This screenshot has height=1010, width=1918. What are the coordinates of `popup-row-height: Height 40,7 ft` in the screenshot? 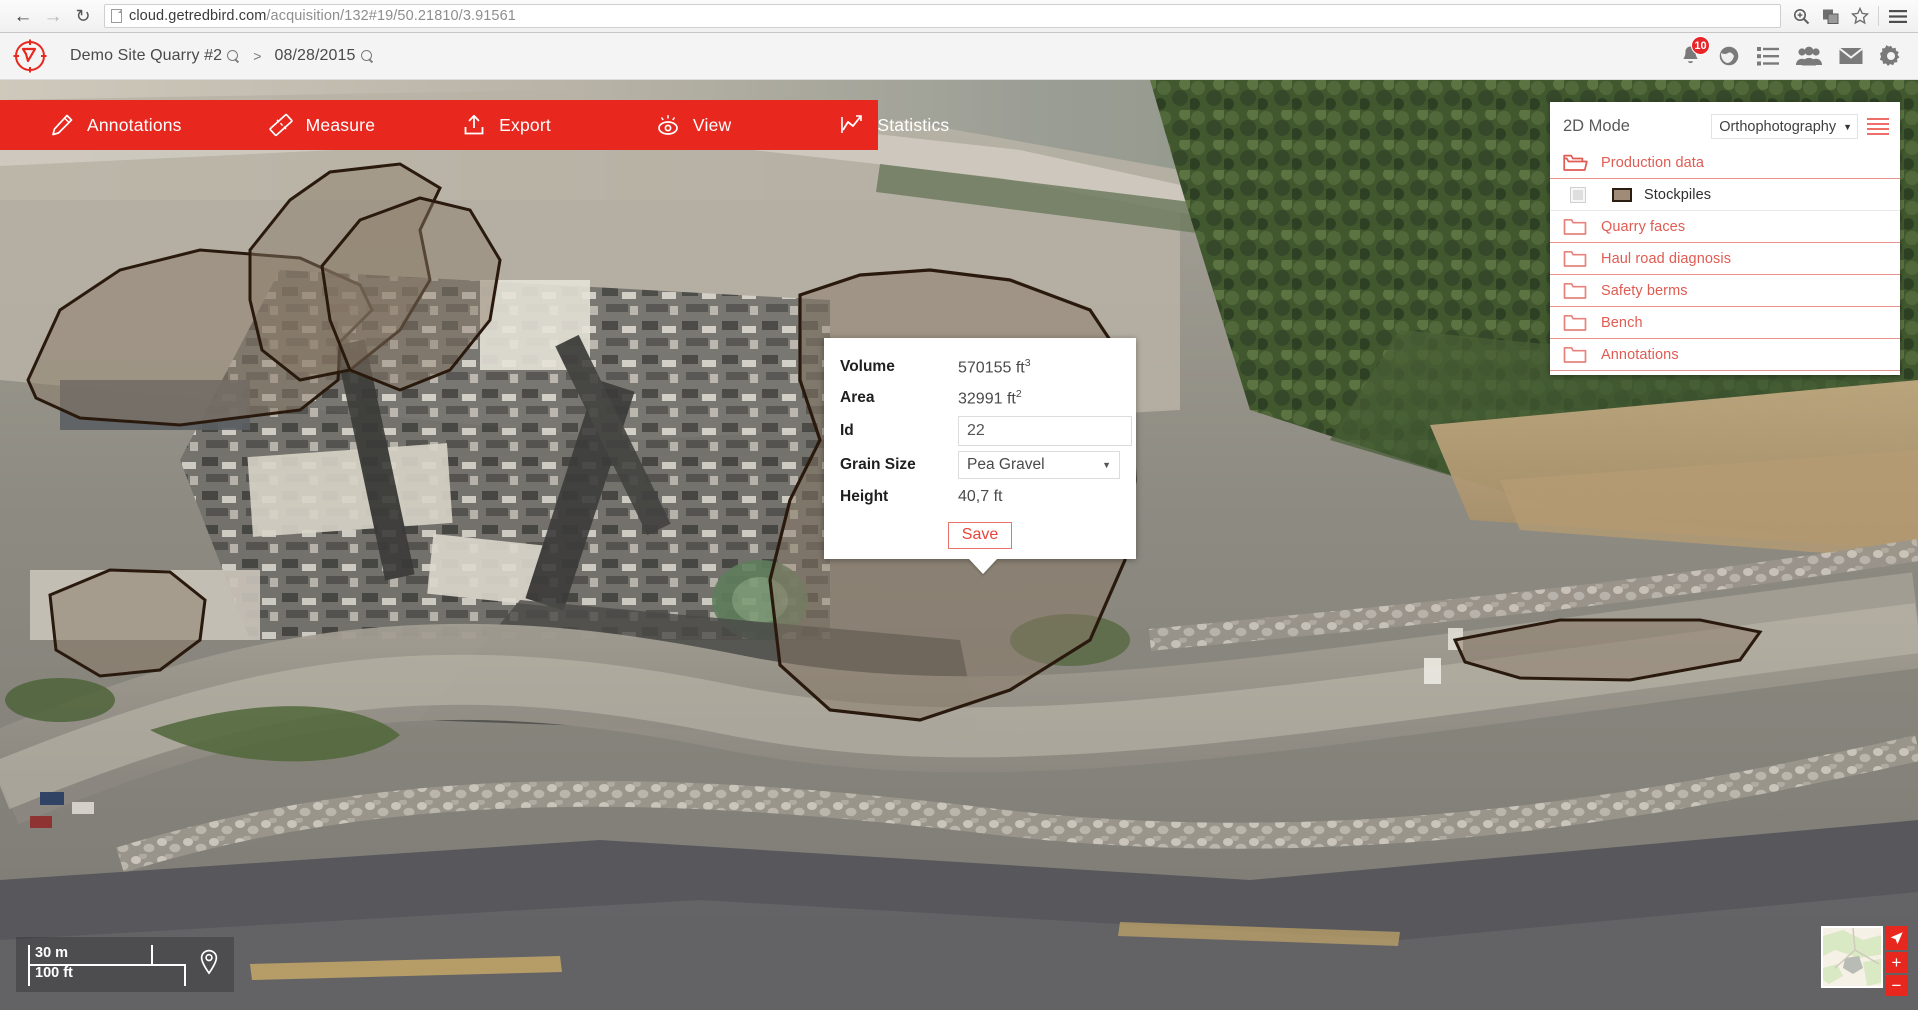 It's located at (980, 497).